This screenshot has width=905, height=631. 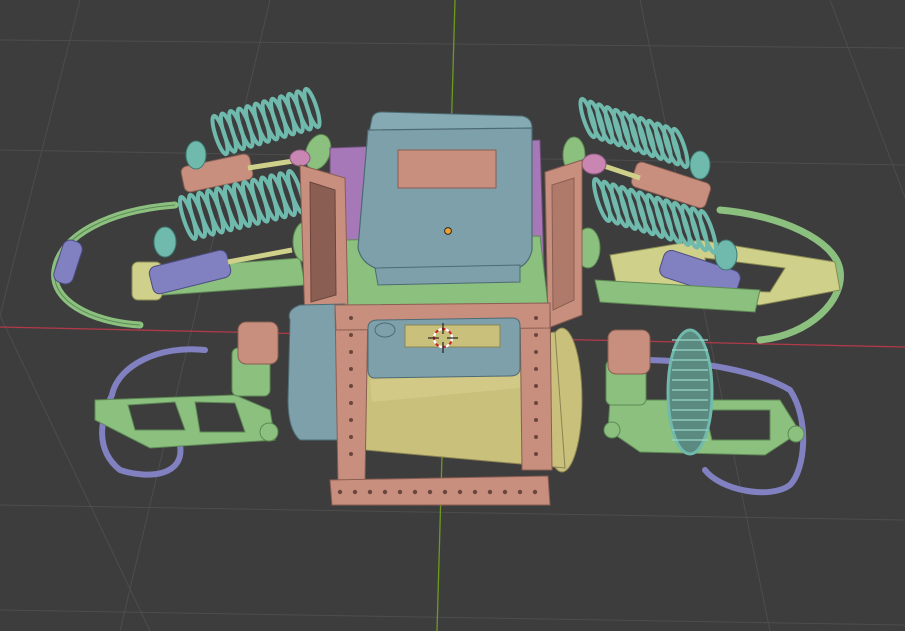 What do you see at coordinates (196, 155) in the screenshot?
I see `left-spring-seat-top` at bounding box center [196, 155].